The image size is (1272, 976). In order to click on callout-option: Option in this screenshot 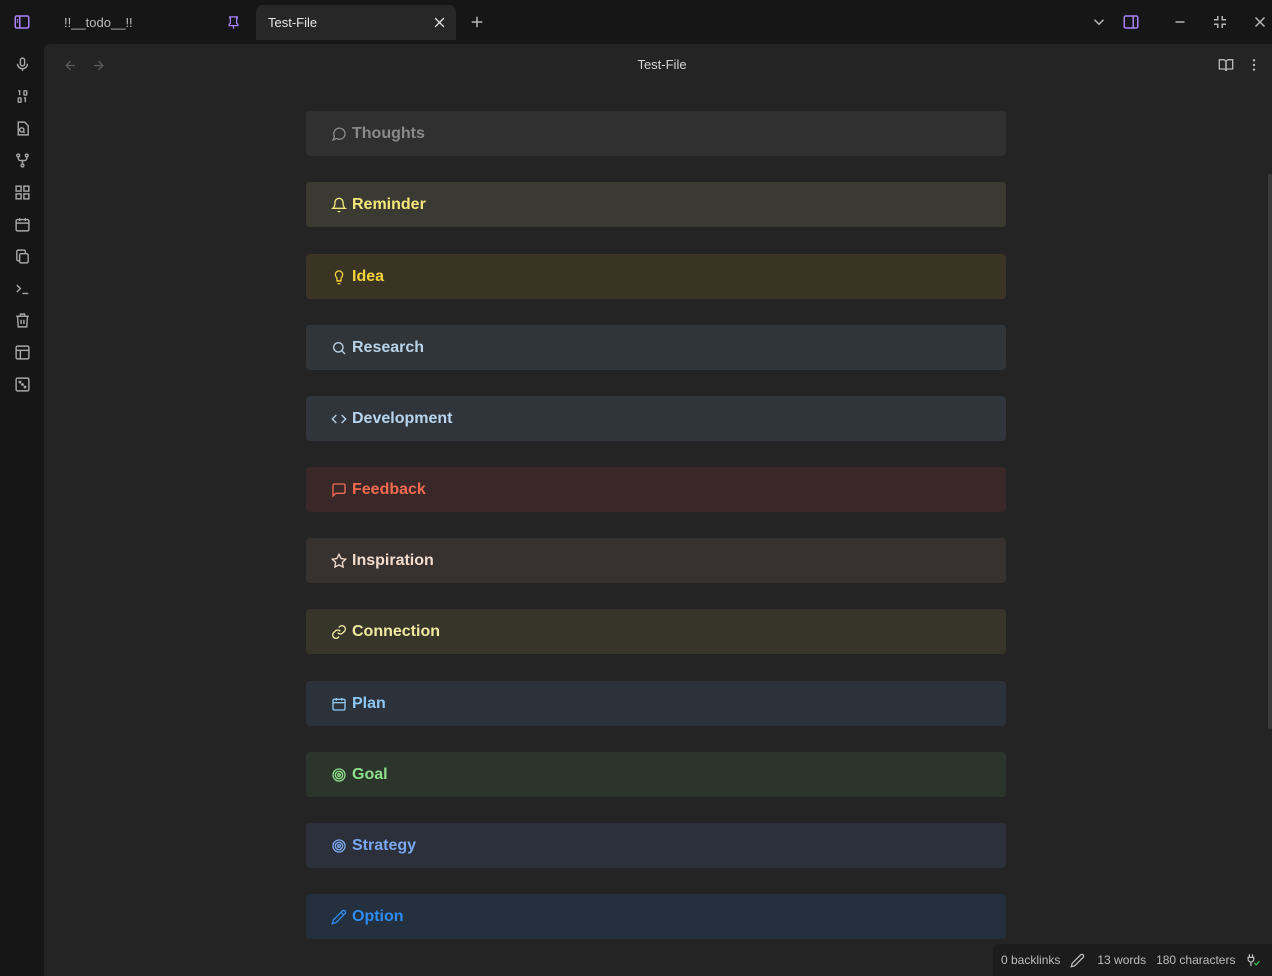, I will do `click(656, 916)`.